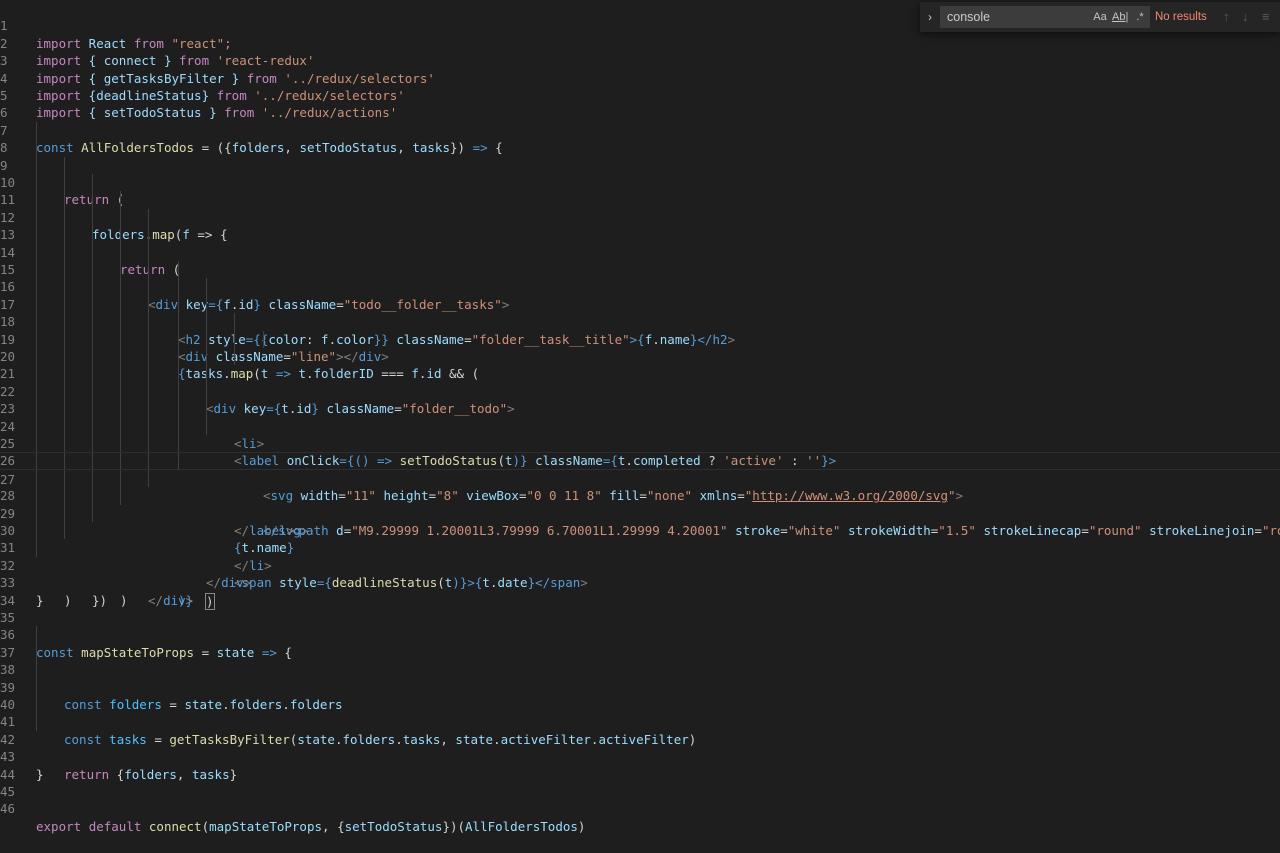 Image resolution: width=1280 pixels, height=853 pixels. I want to click on next-match-arrow-down-icon: ↓, so click(1245, 17).